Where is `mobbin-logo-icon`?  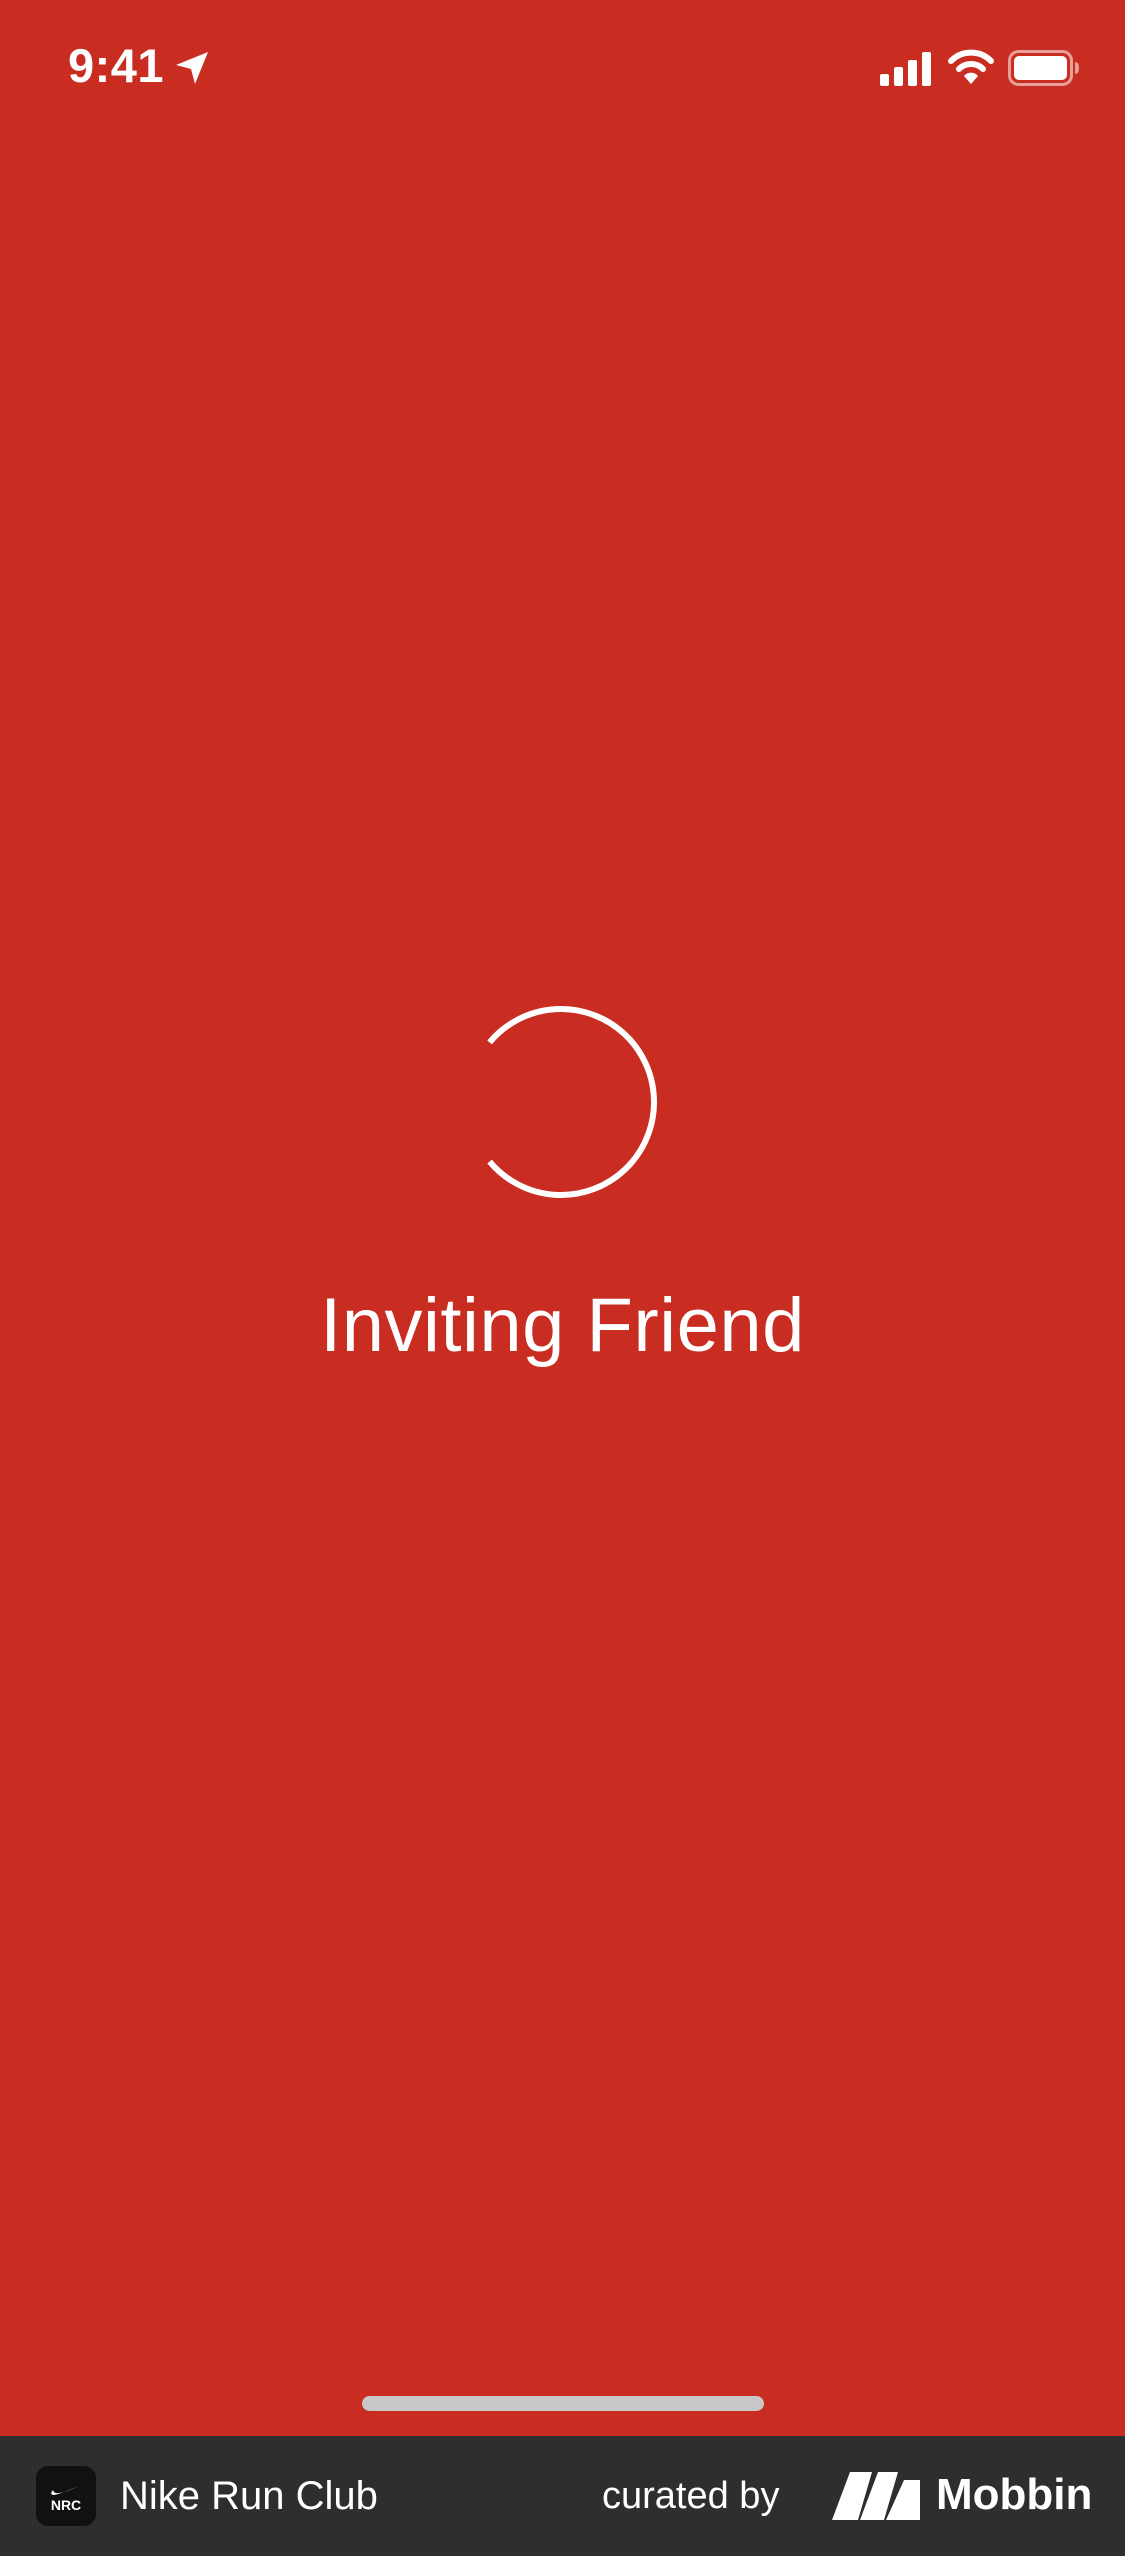
mobbin-logo-icon is located at coordinates (876, 2496).